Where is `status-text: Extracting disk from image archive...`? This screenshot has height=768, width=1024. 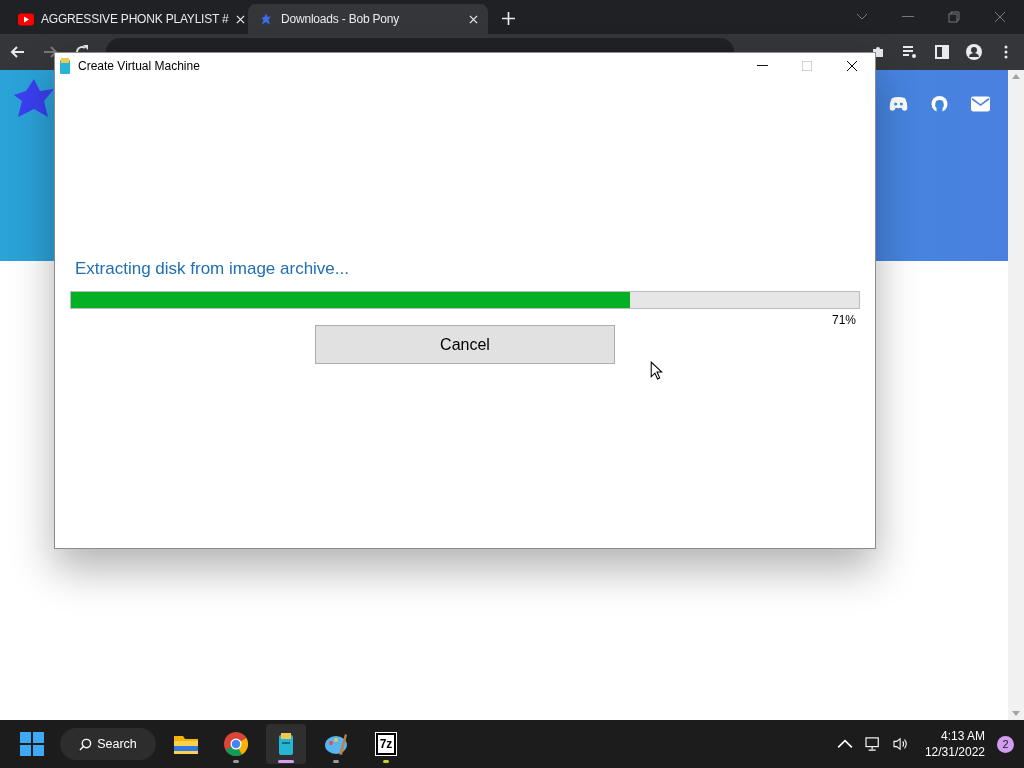
status-text: Extracting disk from image archive... is located at coordinates (212, 269).